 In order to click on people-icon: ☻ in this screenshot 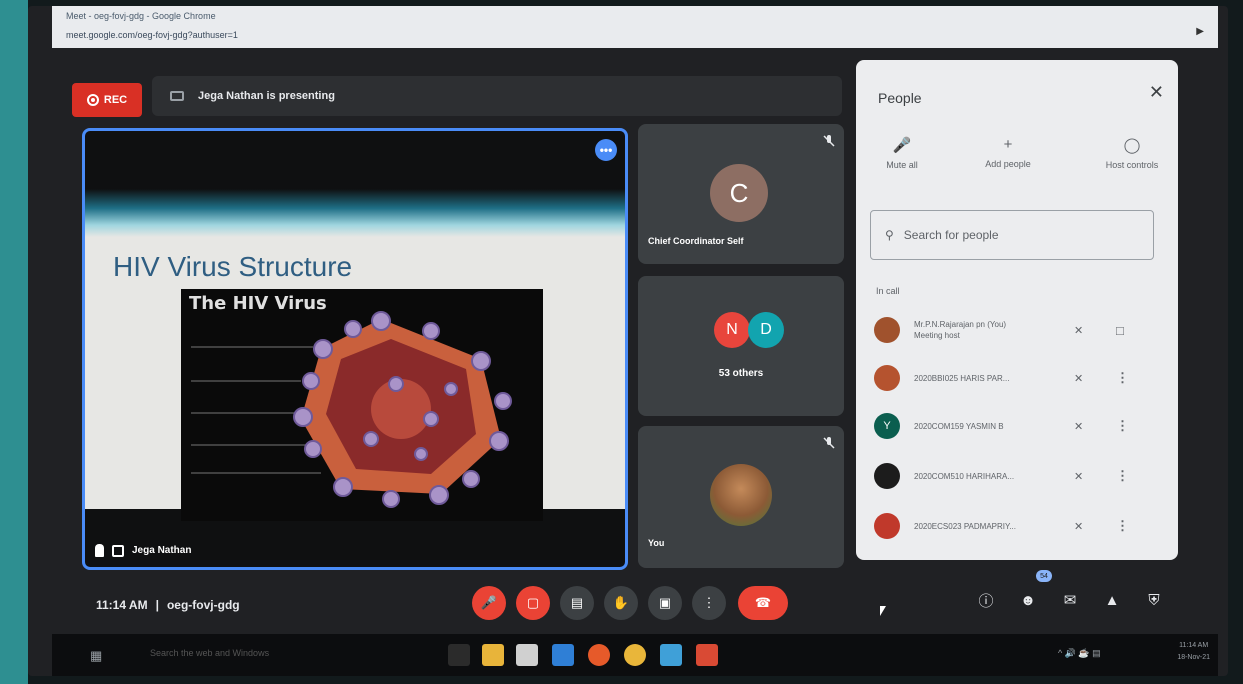, I will do `click(1028, 600)`.